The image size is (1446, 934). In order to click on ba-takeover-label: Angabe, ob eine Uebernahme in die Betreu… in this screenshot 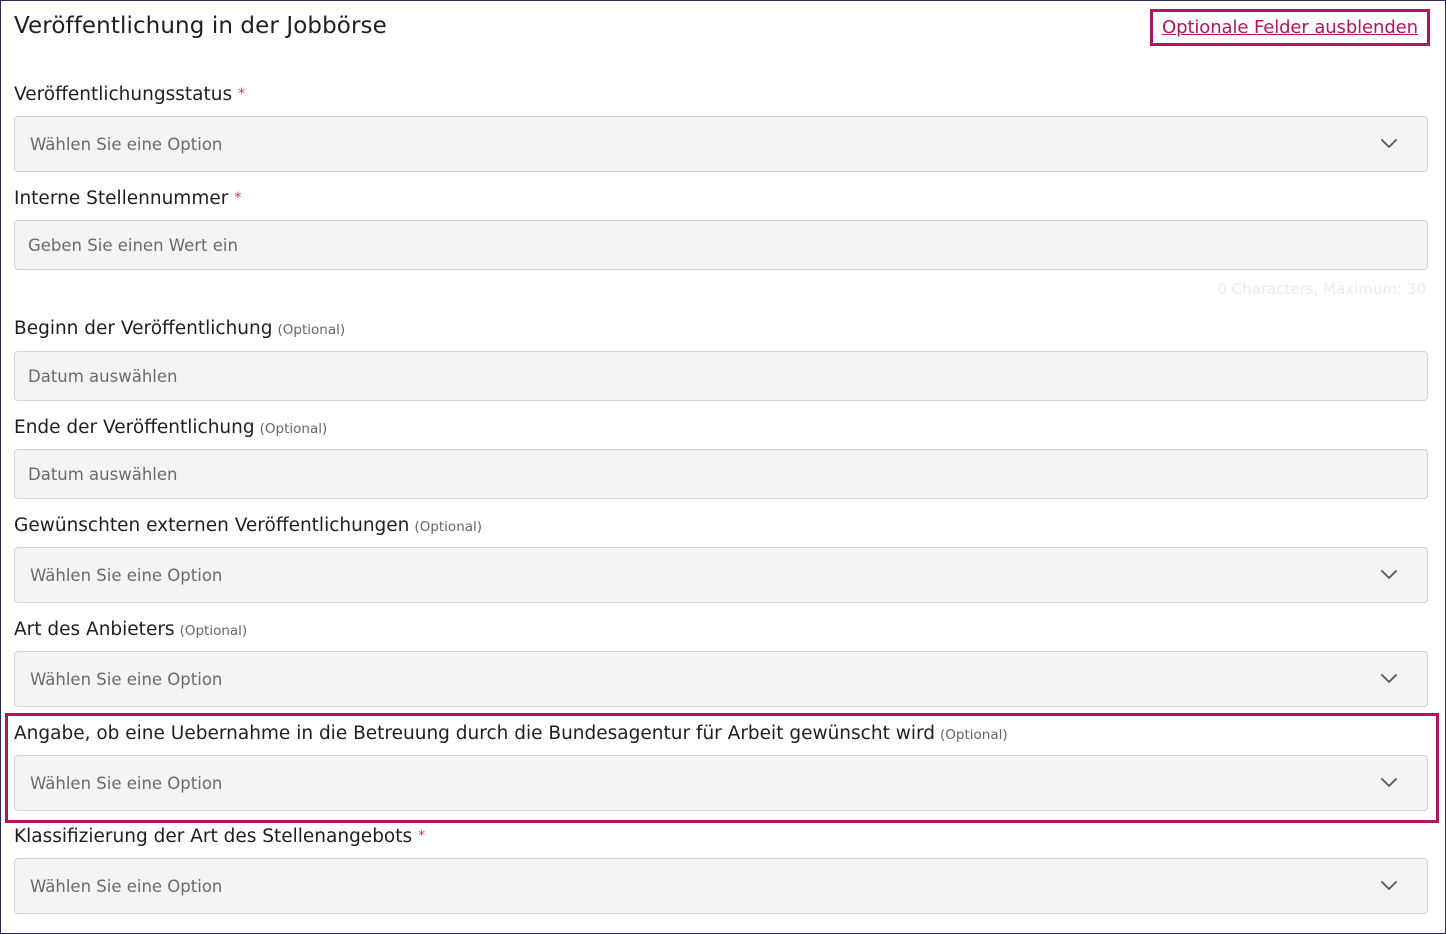, I will do `click(511, 733)`.